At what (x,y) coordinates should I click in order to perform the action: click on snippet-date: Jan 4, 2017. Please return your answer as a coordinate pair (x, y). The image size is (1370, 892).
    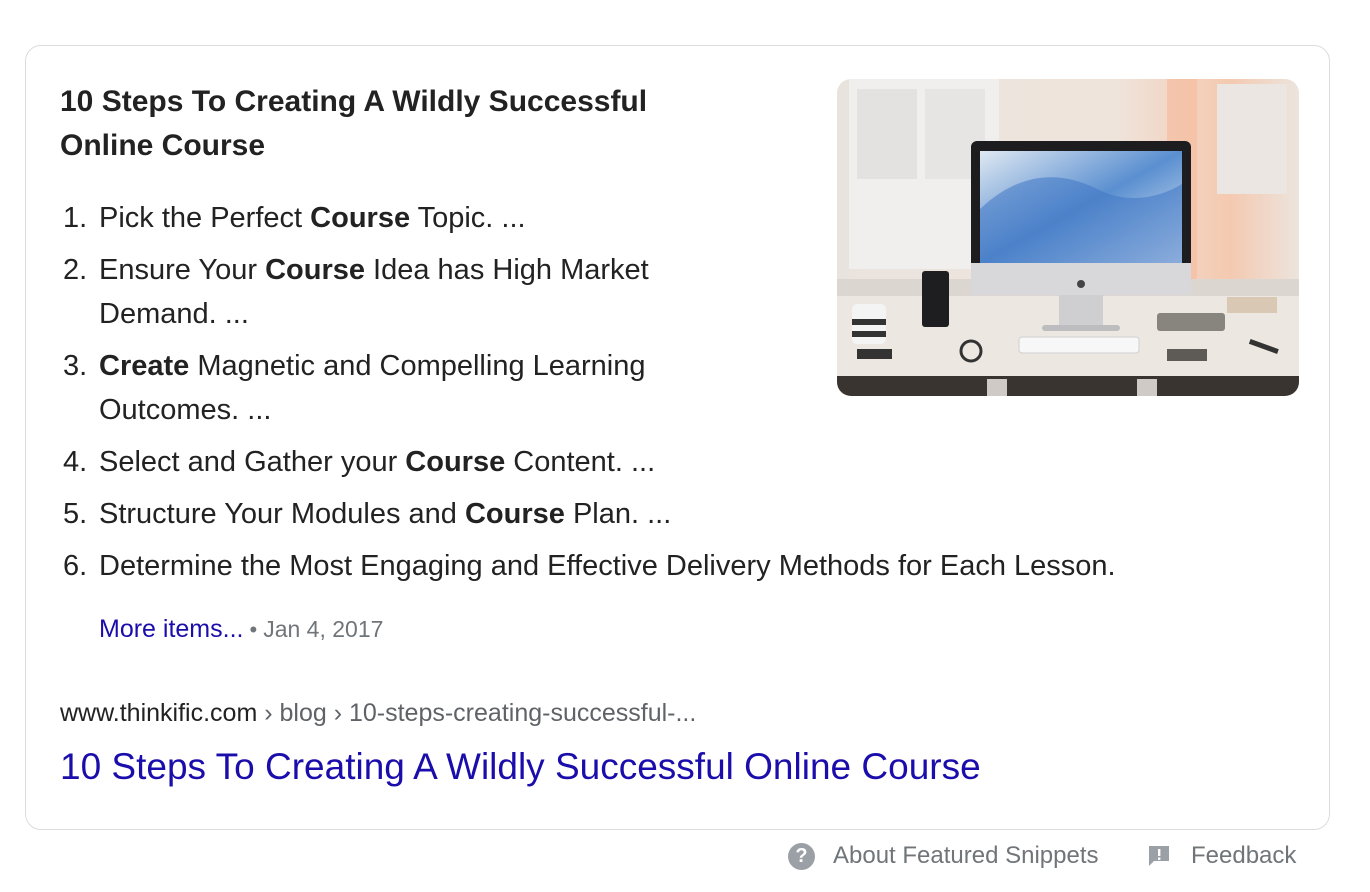
    Looking at the image, I should click on (323, 629).